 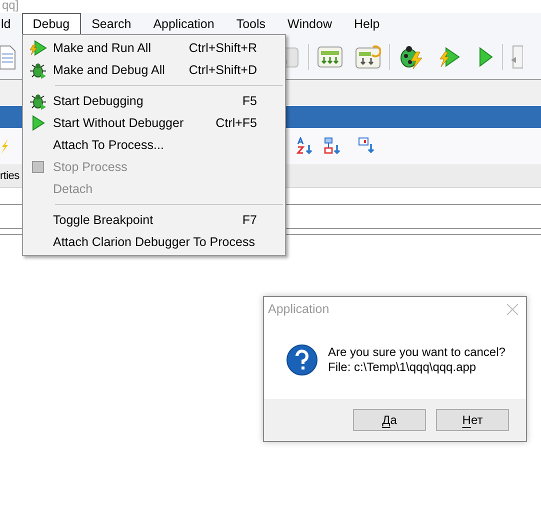 I want to click on arrows-down-icon, so click(x=330, y=57).